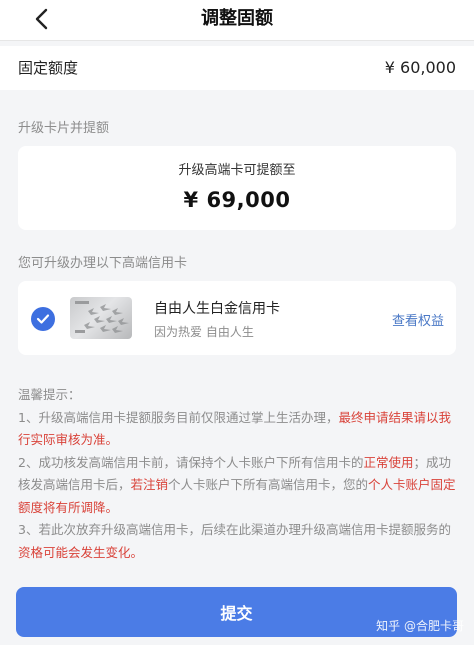  I want to click on credit-card-option: 自由人生白金信用卡 因为热爱 自由人生 查看权益, so click(237, 318).